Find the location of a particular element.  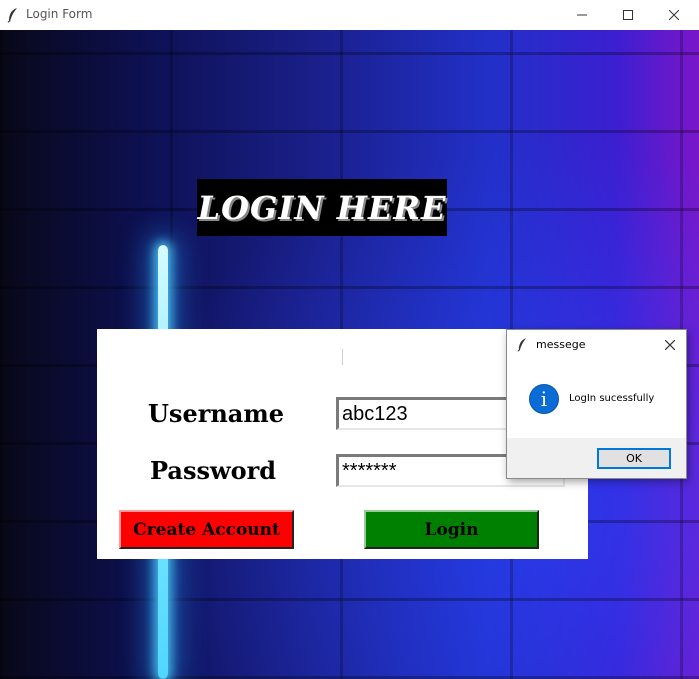

login-heading: LOGIN HERE is located at coordinates (322, 207).